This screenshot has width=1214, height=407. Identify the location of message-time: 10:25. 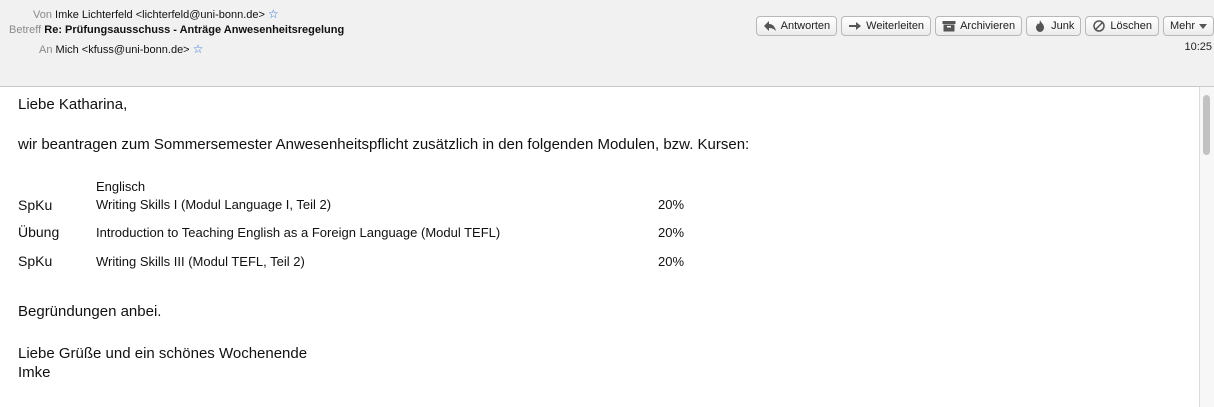
(1198, 47).